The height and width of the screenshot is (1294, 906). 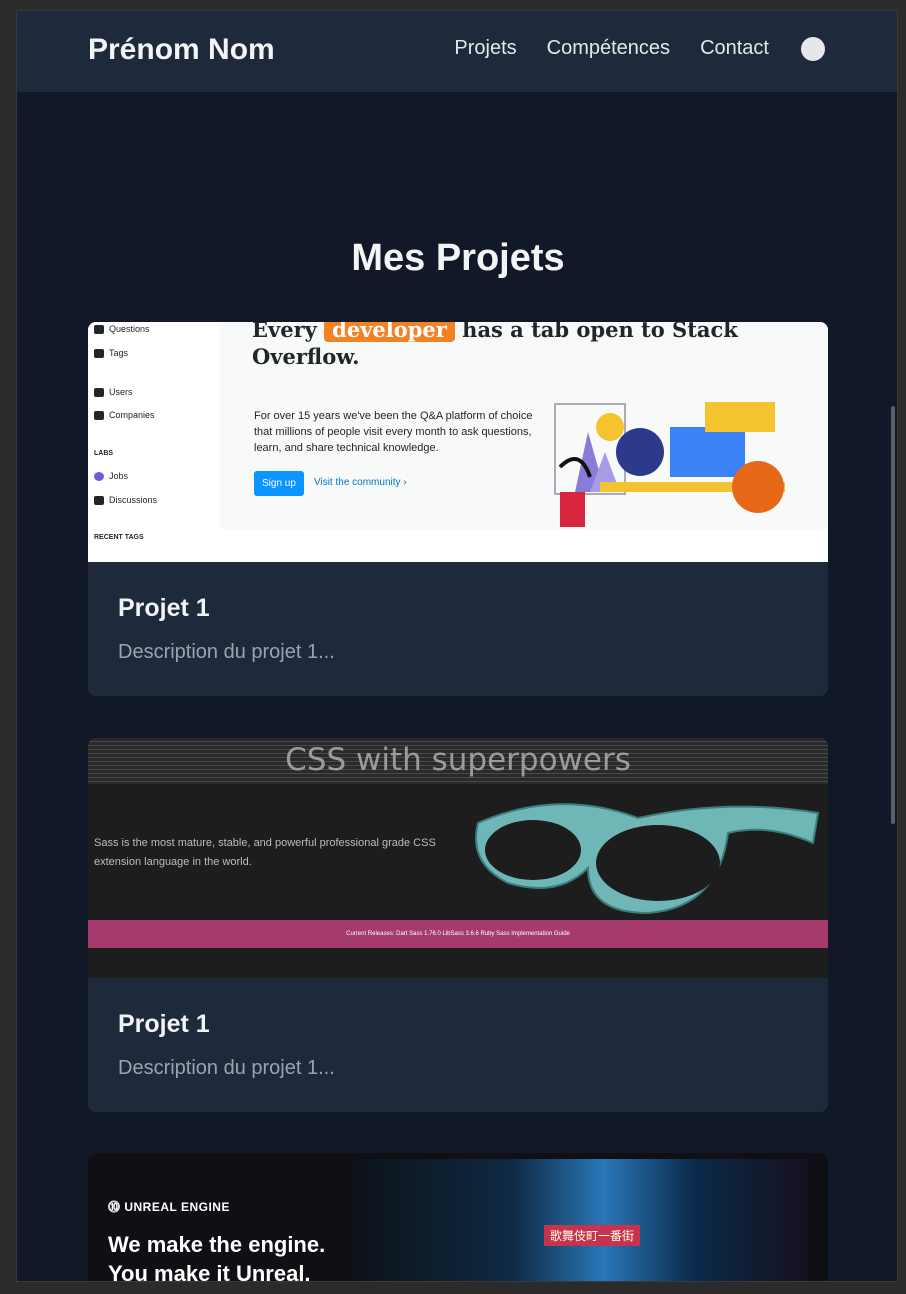 I want to click on top-navbar: Prénom Nom Projets Compétences Contact, so click(x=457, y=51).